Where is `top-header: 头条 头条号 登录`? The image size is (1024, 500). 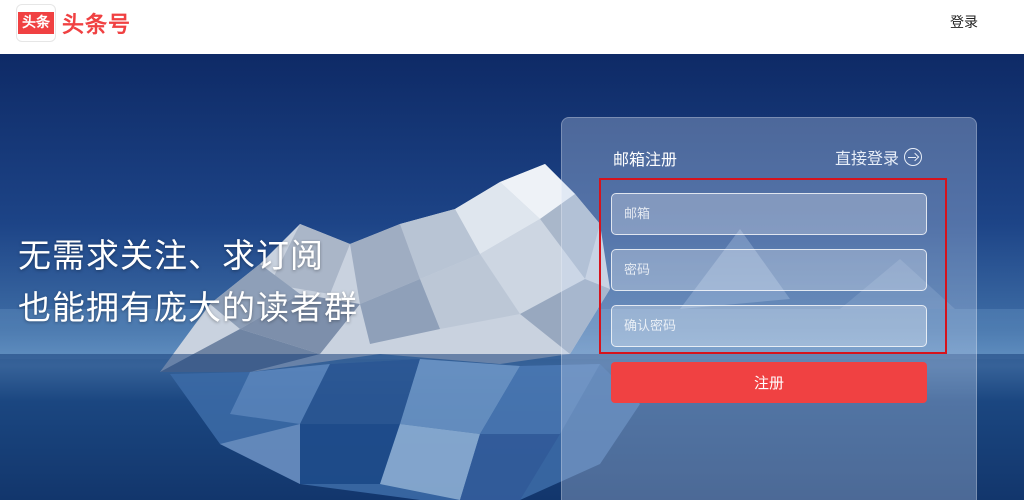 top-header: 头条 头条号 登录 is located at coordinates (512, 27).